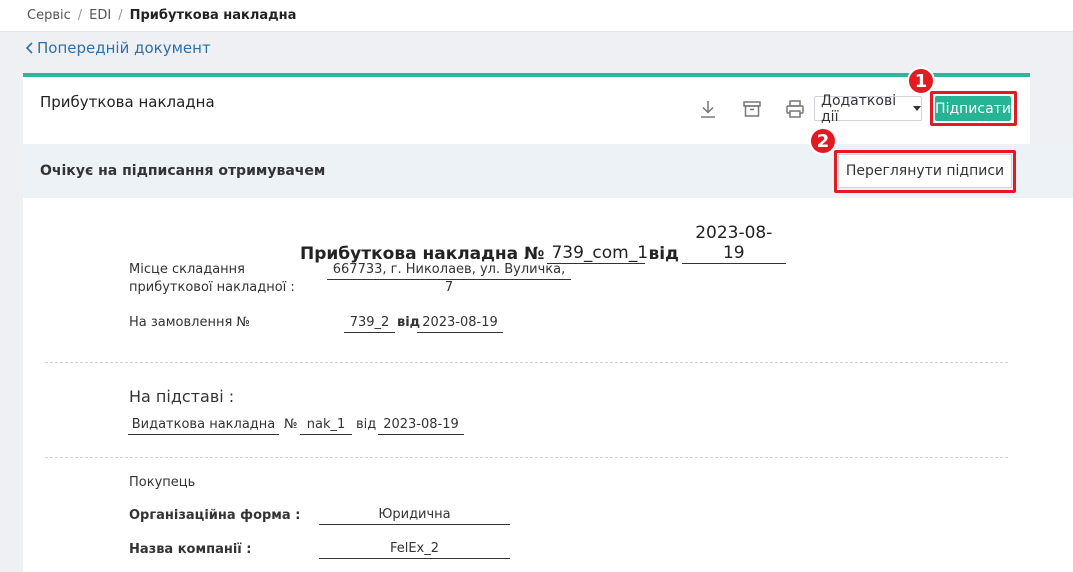 The width and height of the screenshot is (1073, 572). What do you see at coordinates (182, 396) in the screenshot?
I see `basis-label: На підставі :` at bounding box center [182, 396].